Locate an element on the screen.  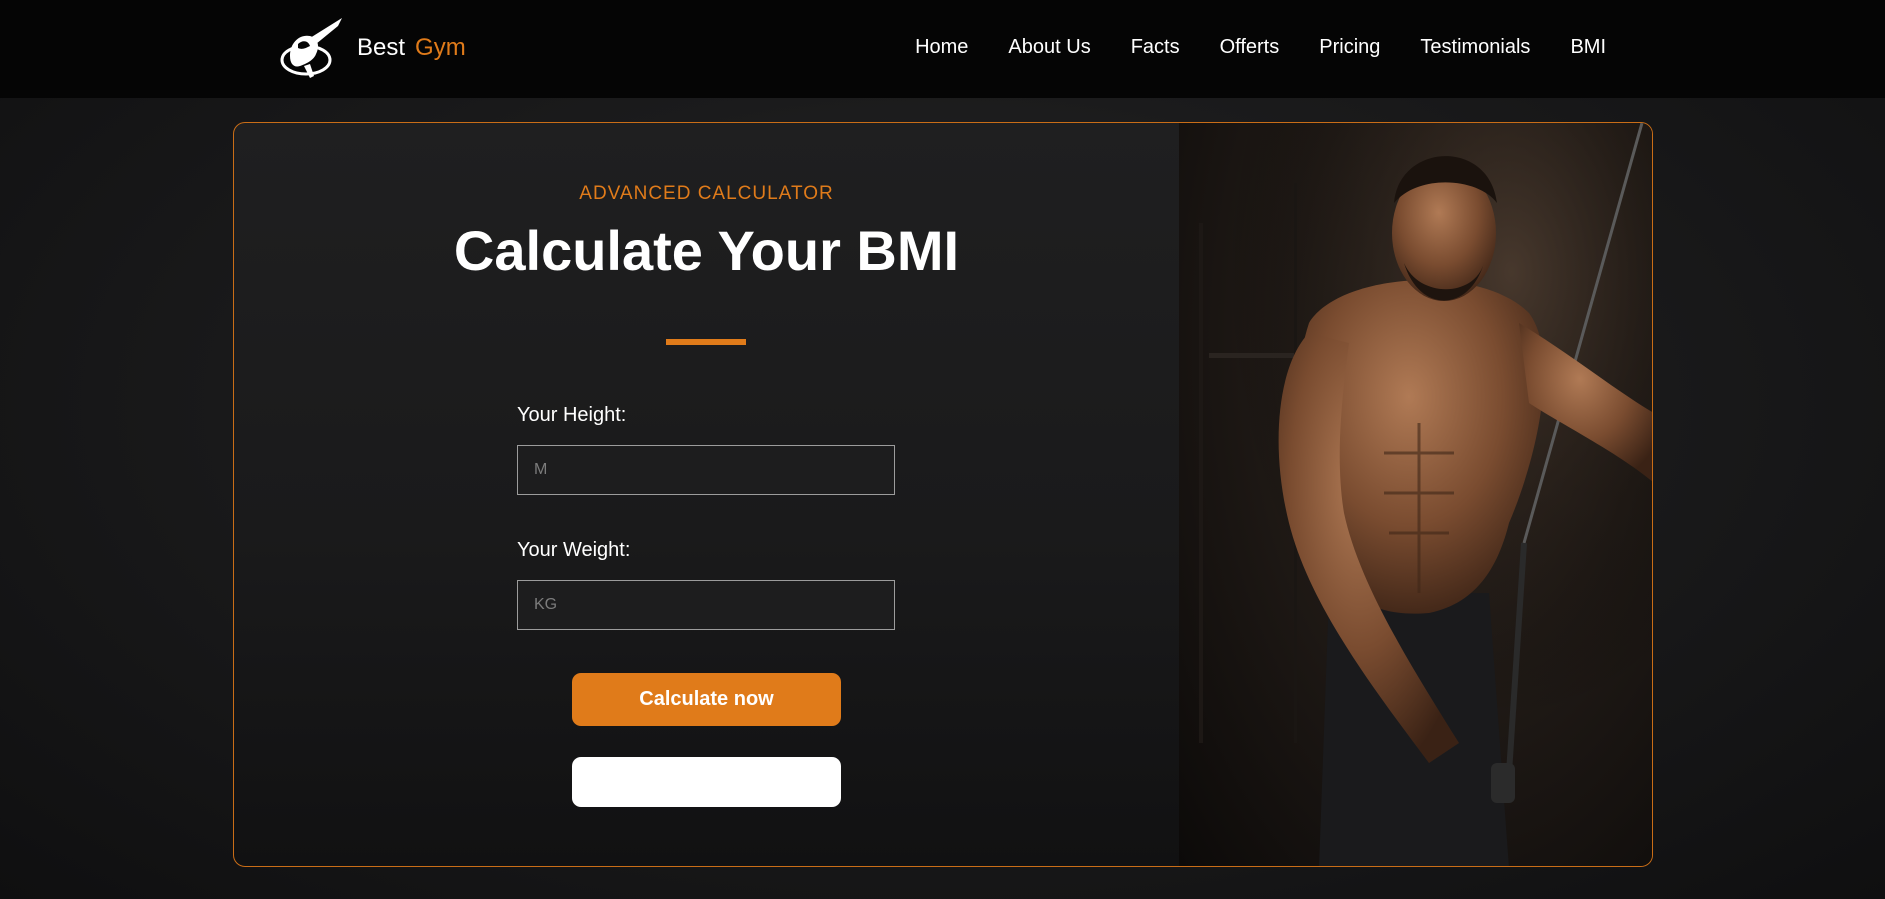
nav-link-offerts: Offerts is located at coordinates (1250, 47).